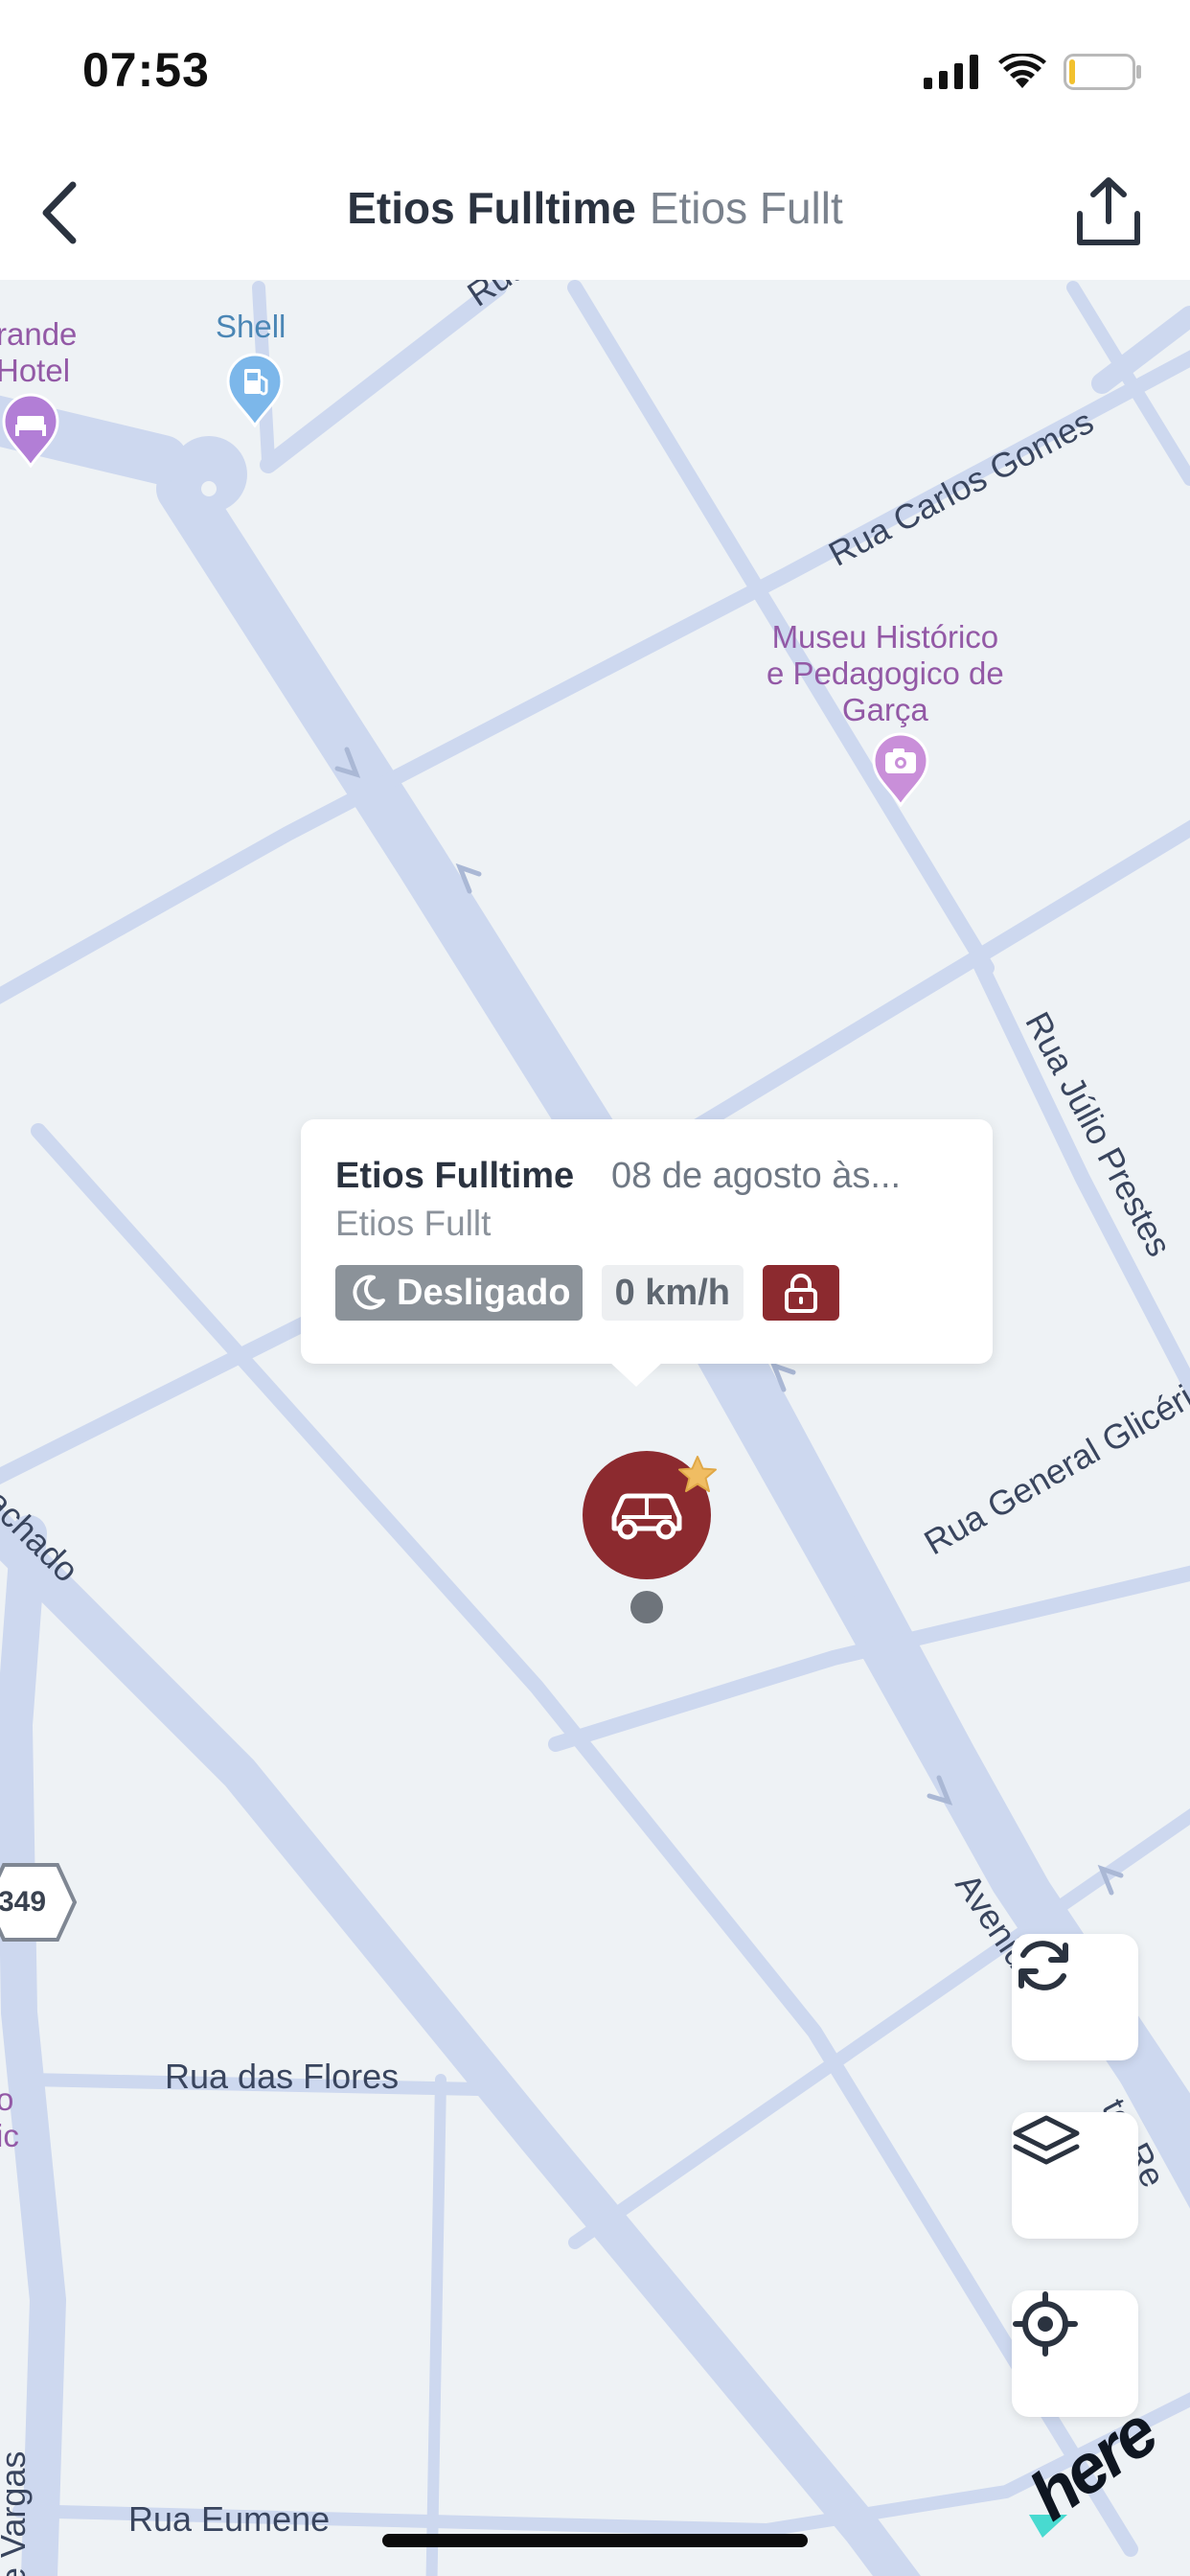  I want to click on poi-shell, so click(255, 390).